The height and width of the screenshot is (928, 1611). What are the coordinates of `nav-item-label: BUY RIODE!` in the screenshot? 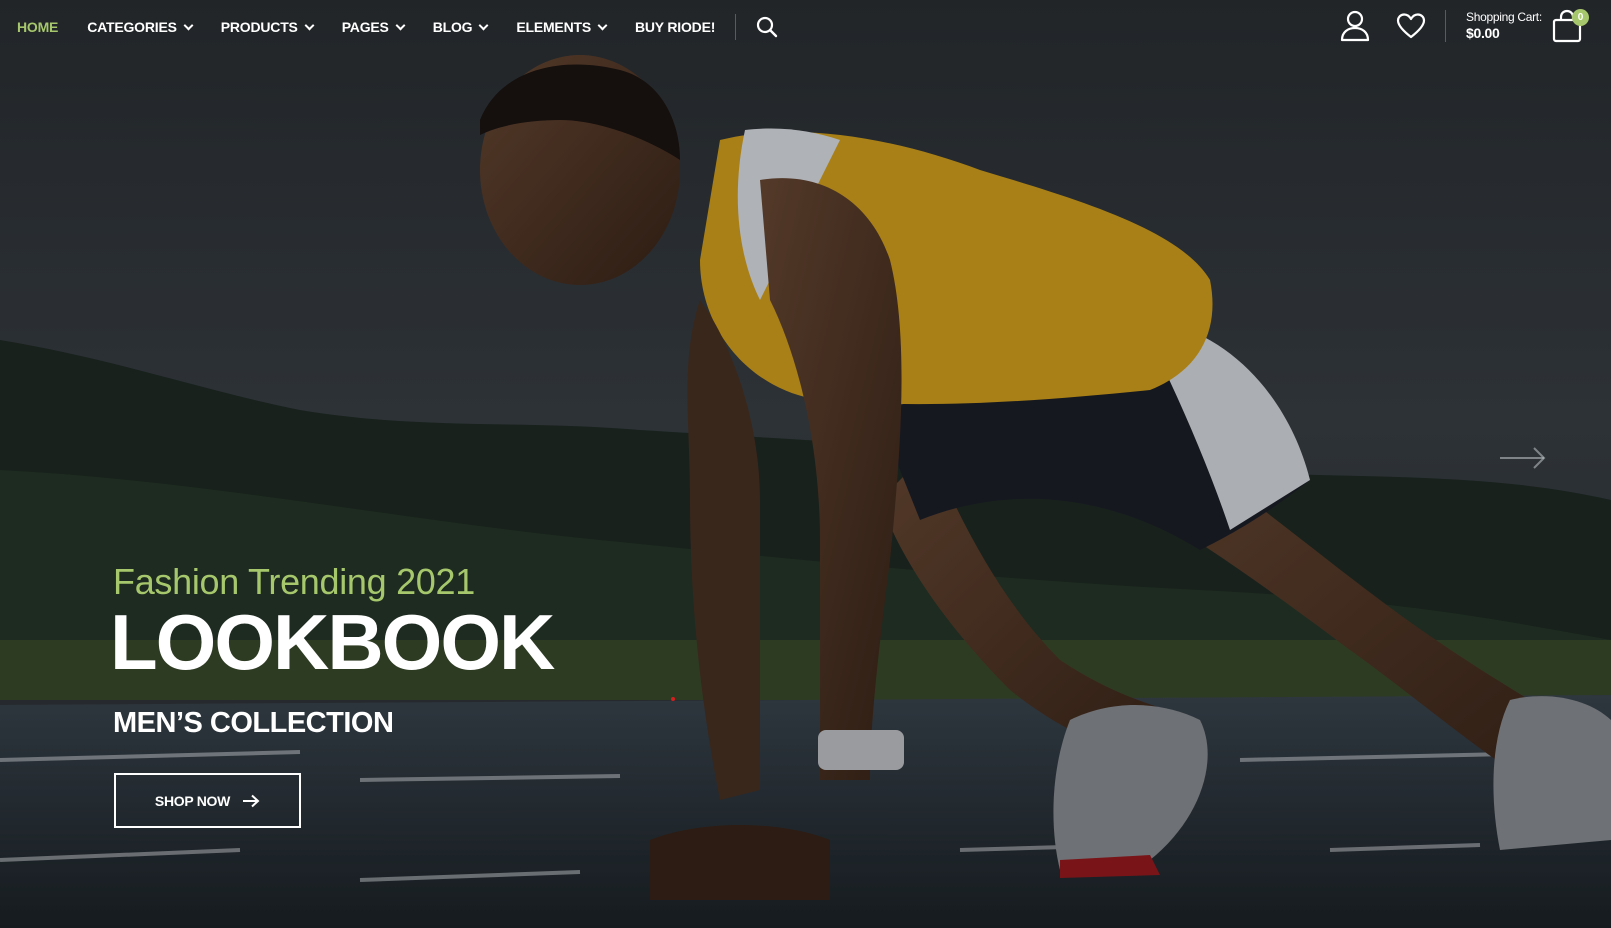 It's located at (675, 27).